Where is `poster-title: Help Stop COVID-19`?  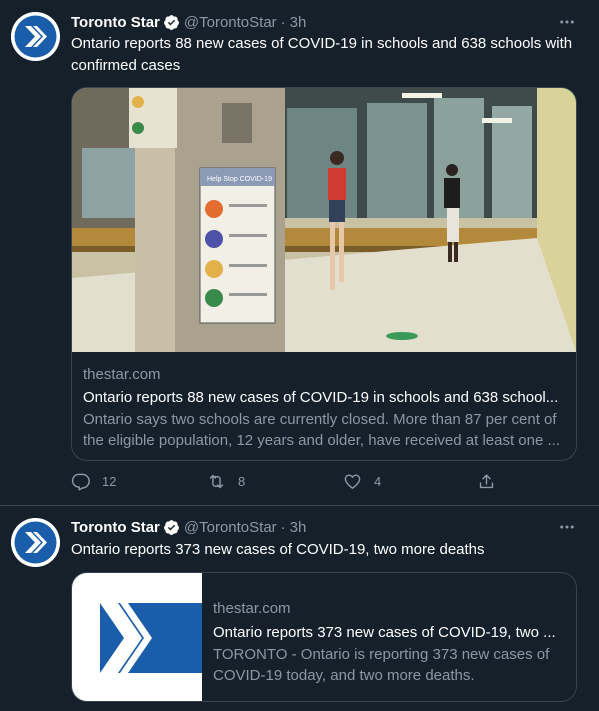 poster-title: Help Stop COVID-19 is located at coordinates (239, 179).